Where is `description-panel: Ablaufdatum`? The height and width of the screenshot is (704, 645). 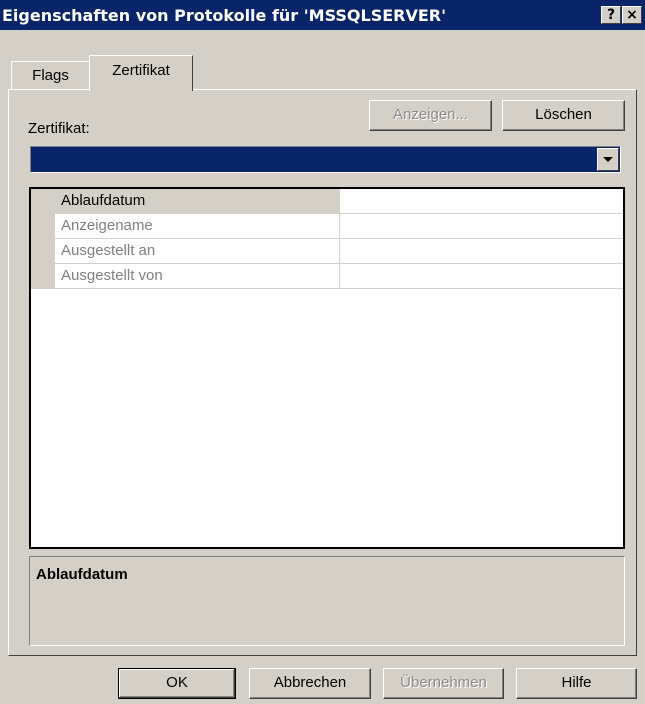 description-panel: Ablaufdatum is located at coordinates (327, 601).